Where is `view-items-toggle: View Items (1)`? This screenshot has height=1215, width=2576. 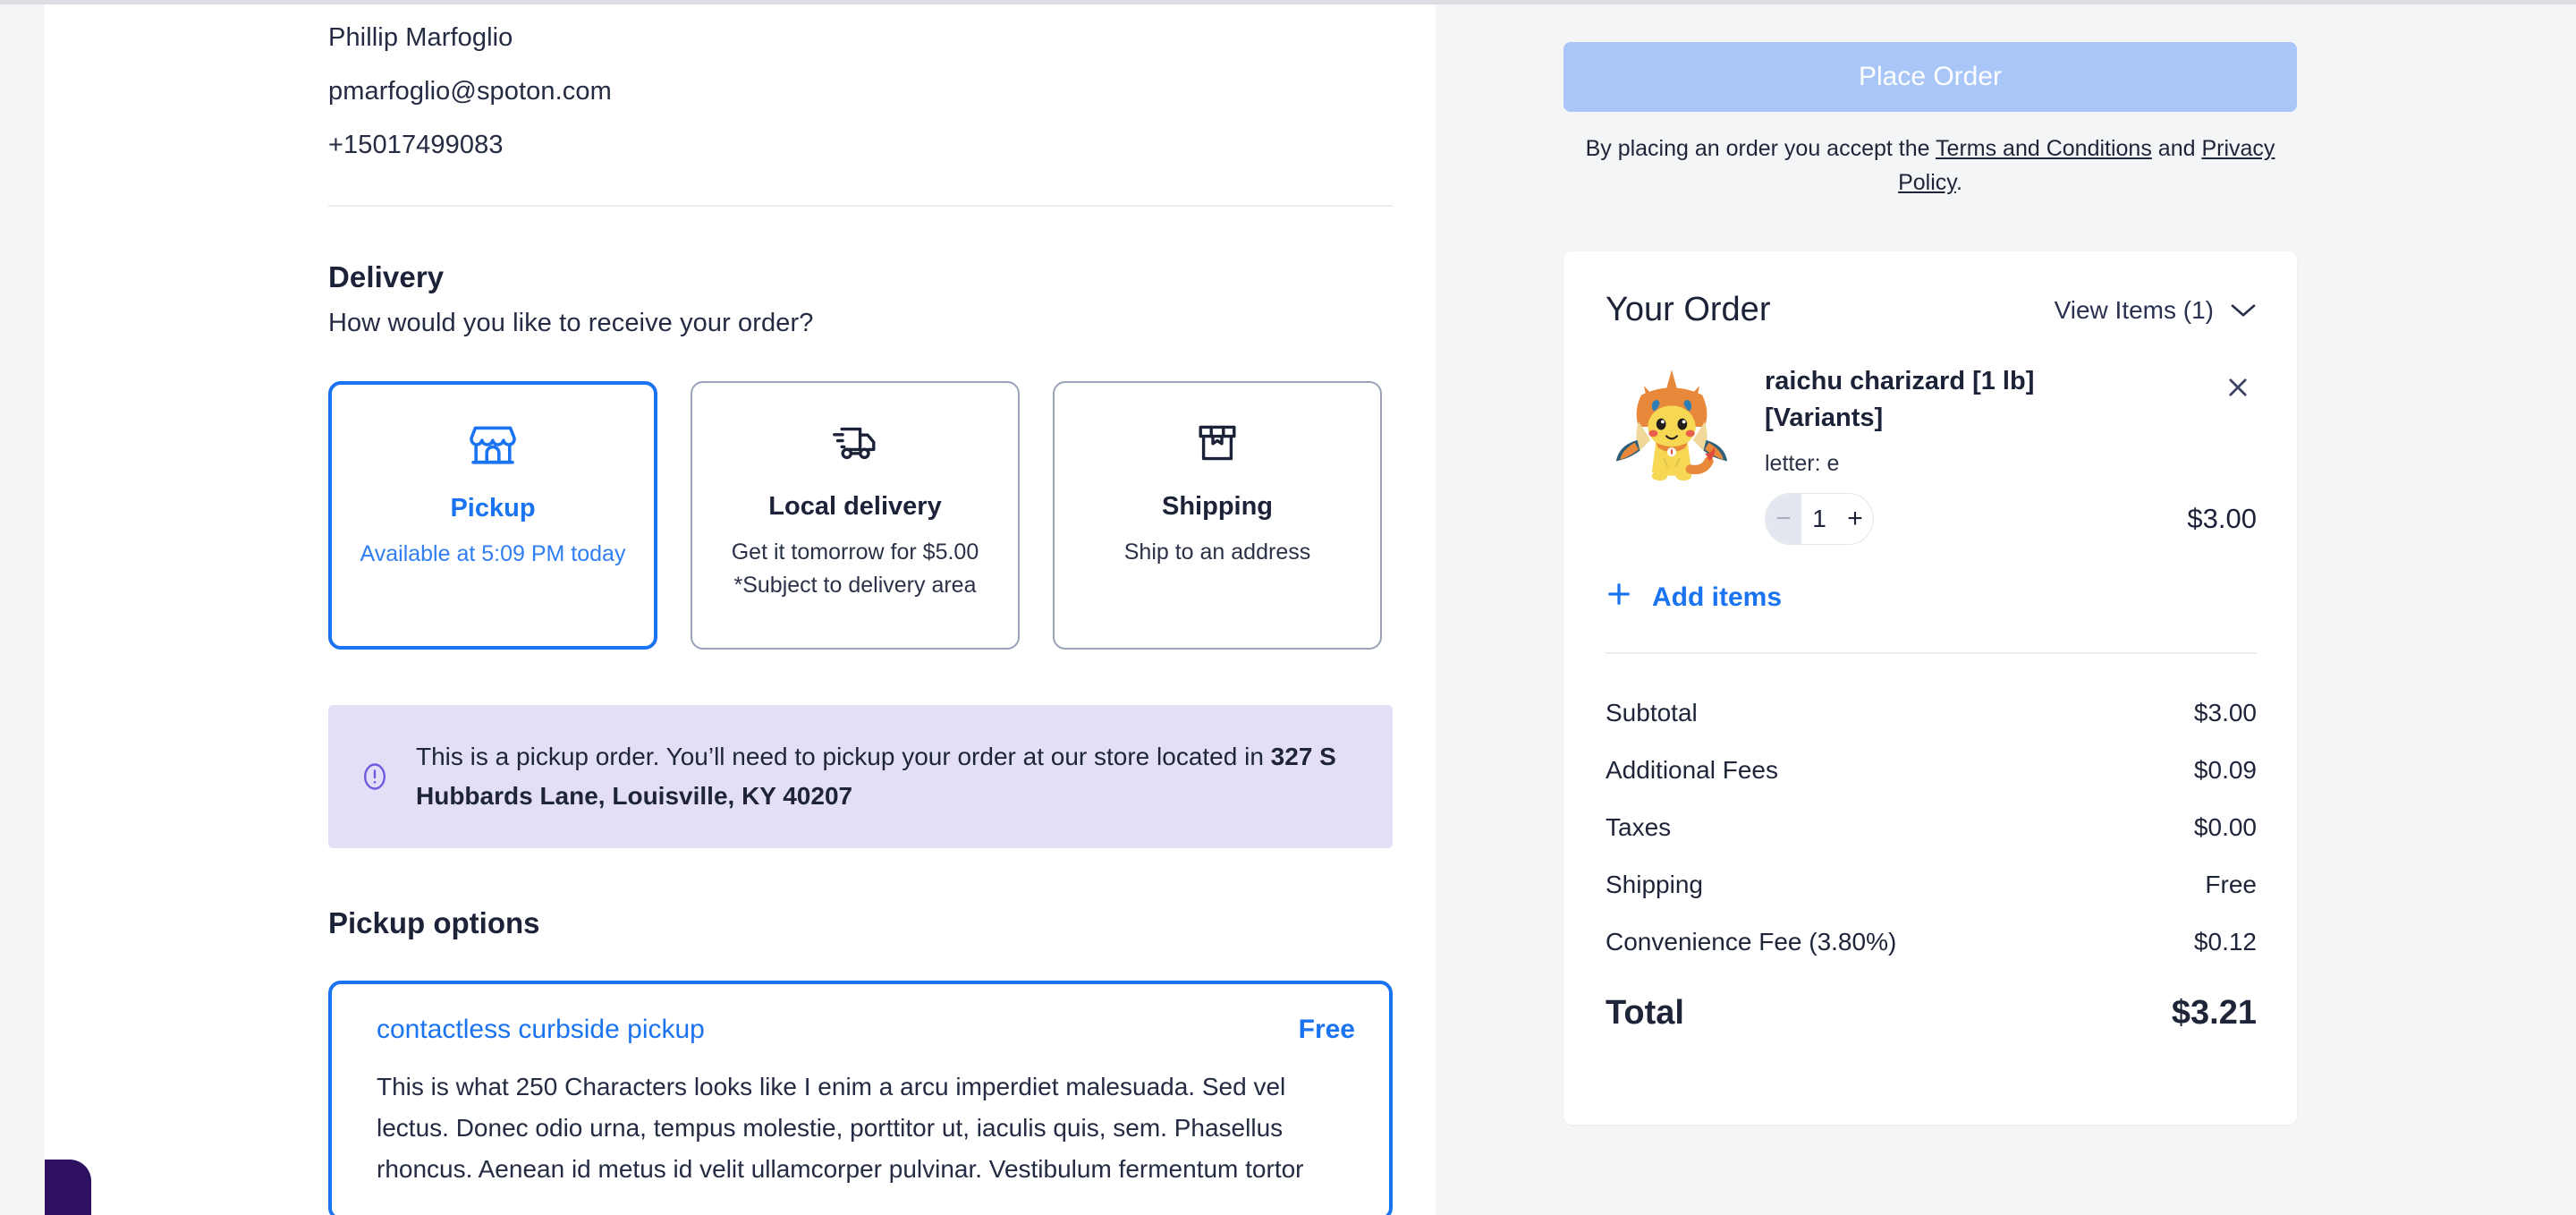
view-items-toggle: View Items (1) is located at coordinates (2156, 311).